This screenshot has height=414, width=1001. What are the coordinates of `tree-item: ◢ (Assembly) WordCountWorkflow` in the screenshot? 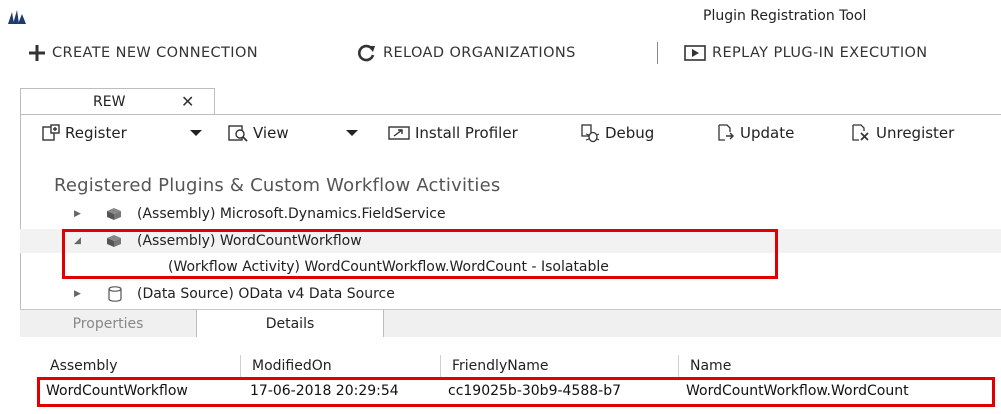 It's located at (510, 241).